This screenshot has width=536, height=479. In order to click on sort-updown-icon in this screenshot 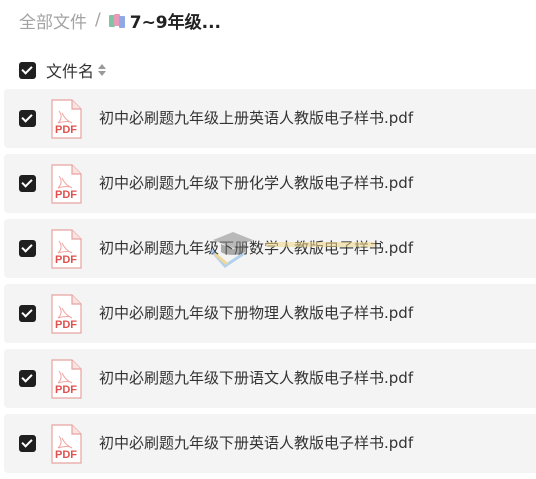, I will do `click(102, 70)`.